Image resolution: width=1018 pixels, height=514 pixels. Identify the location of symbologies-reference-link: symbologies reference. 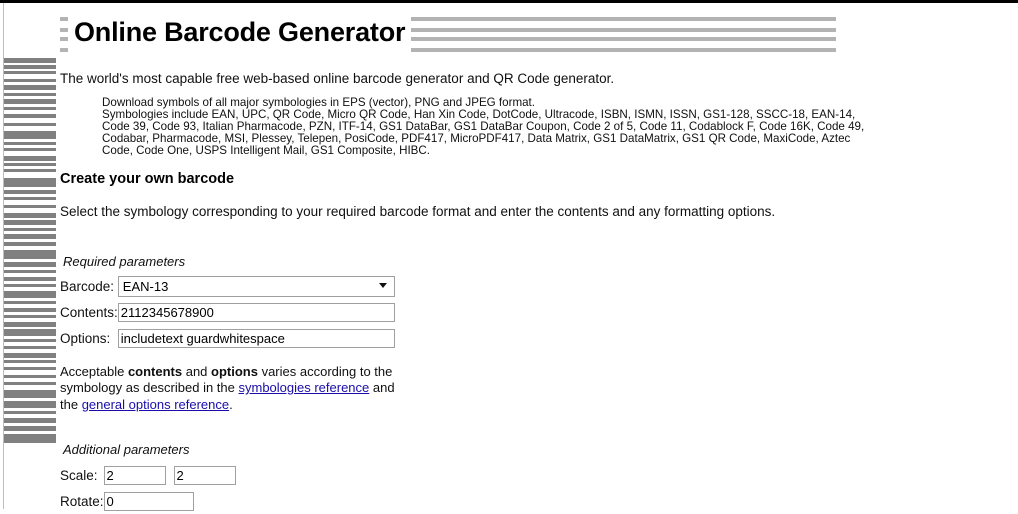
(303, 387).